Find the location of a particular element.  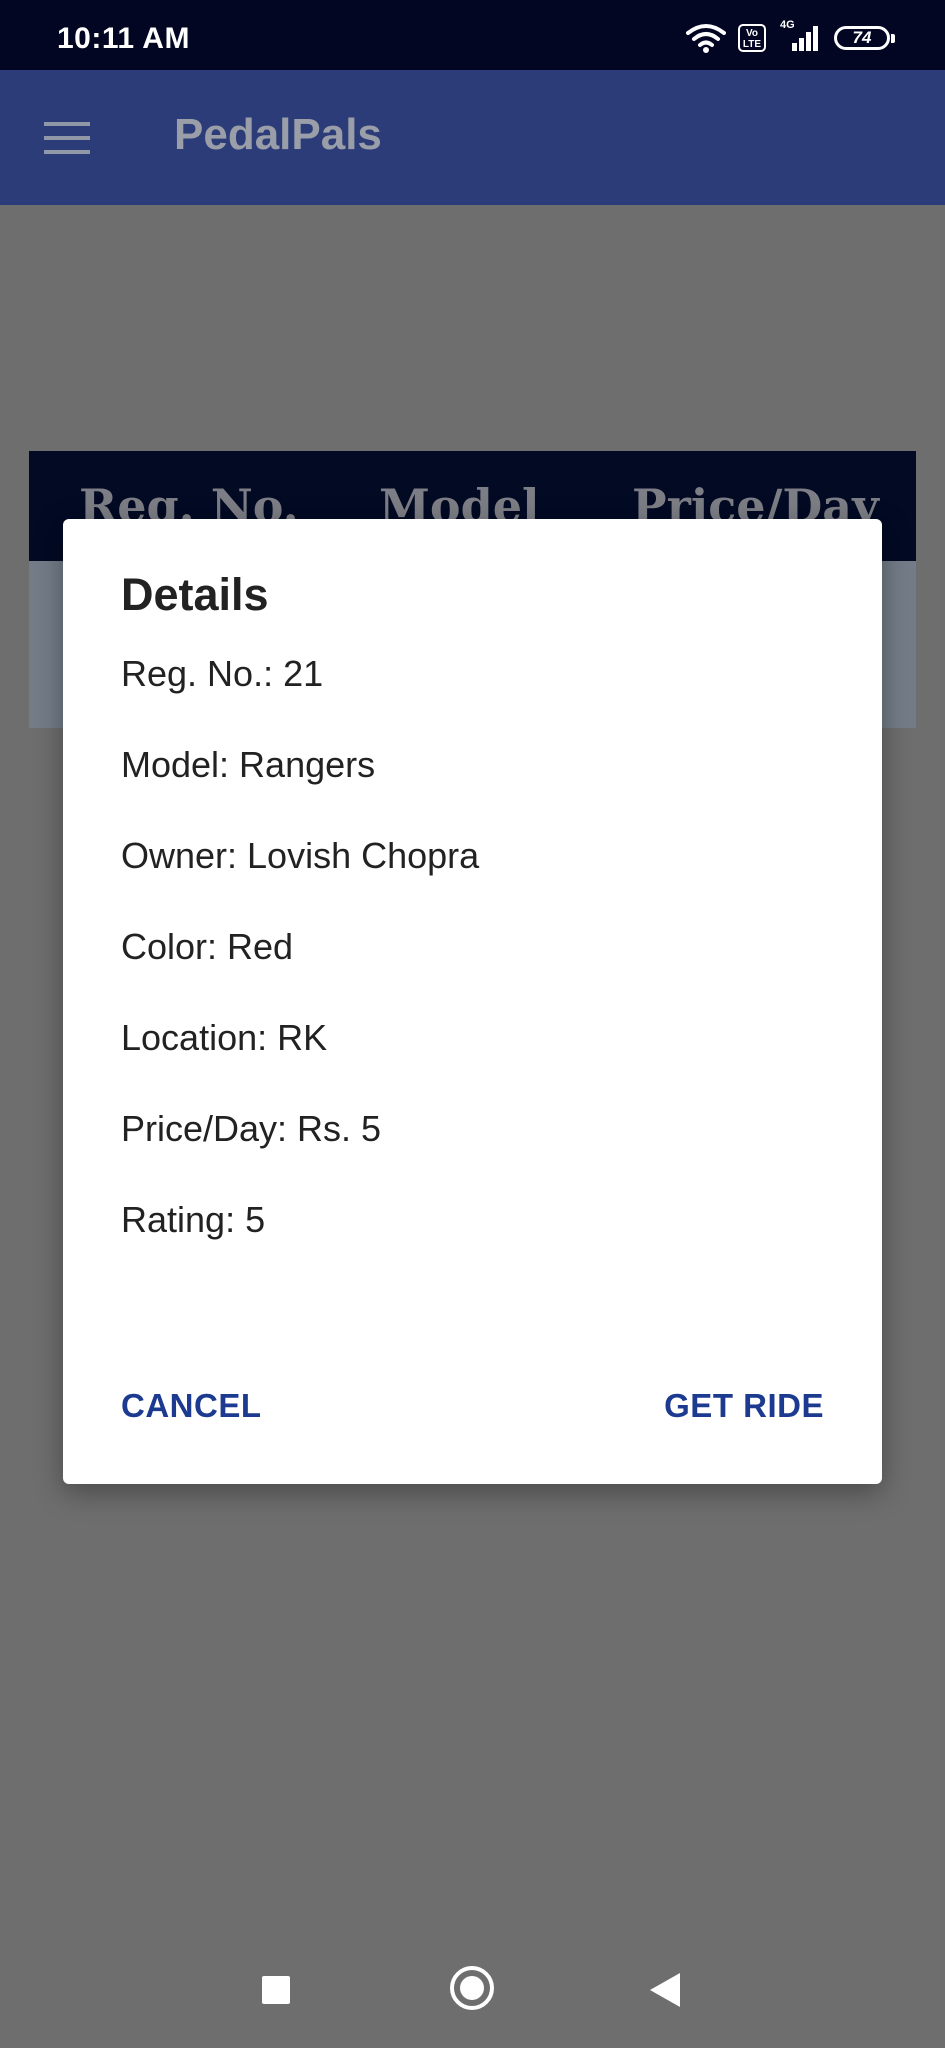

home-circle-icon is located at coordinates (472, 1988).